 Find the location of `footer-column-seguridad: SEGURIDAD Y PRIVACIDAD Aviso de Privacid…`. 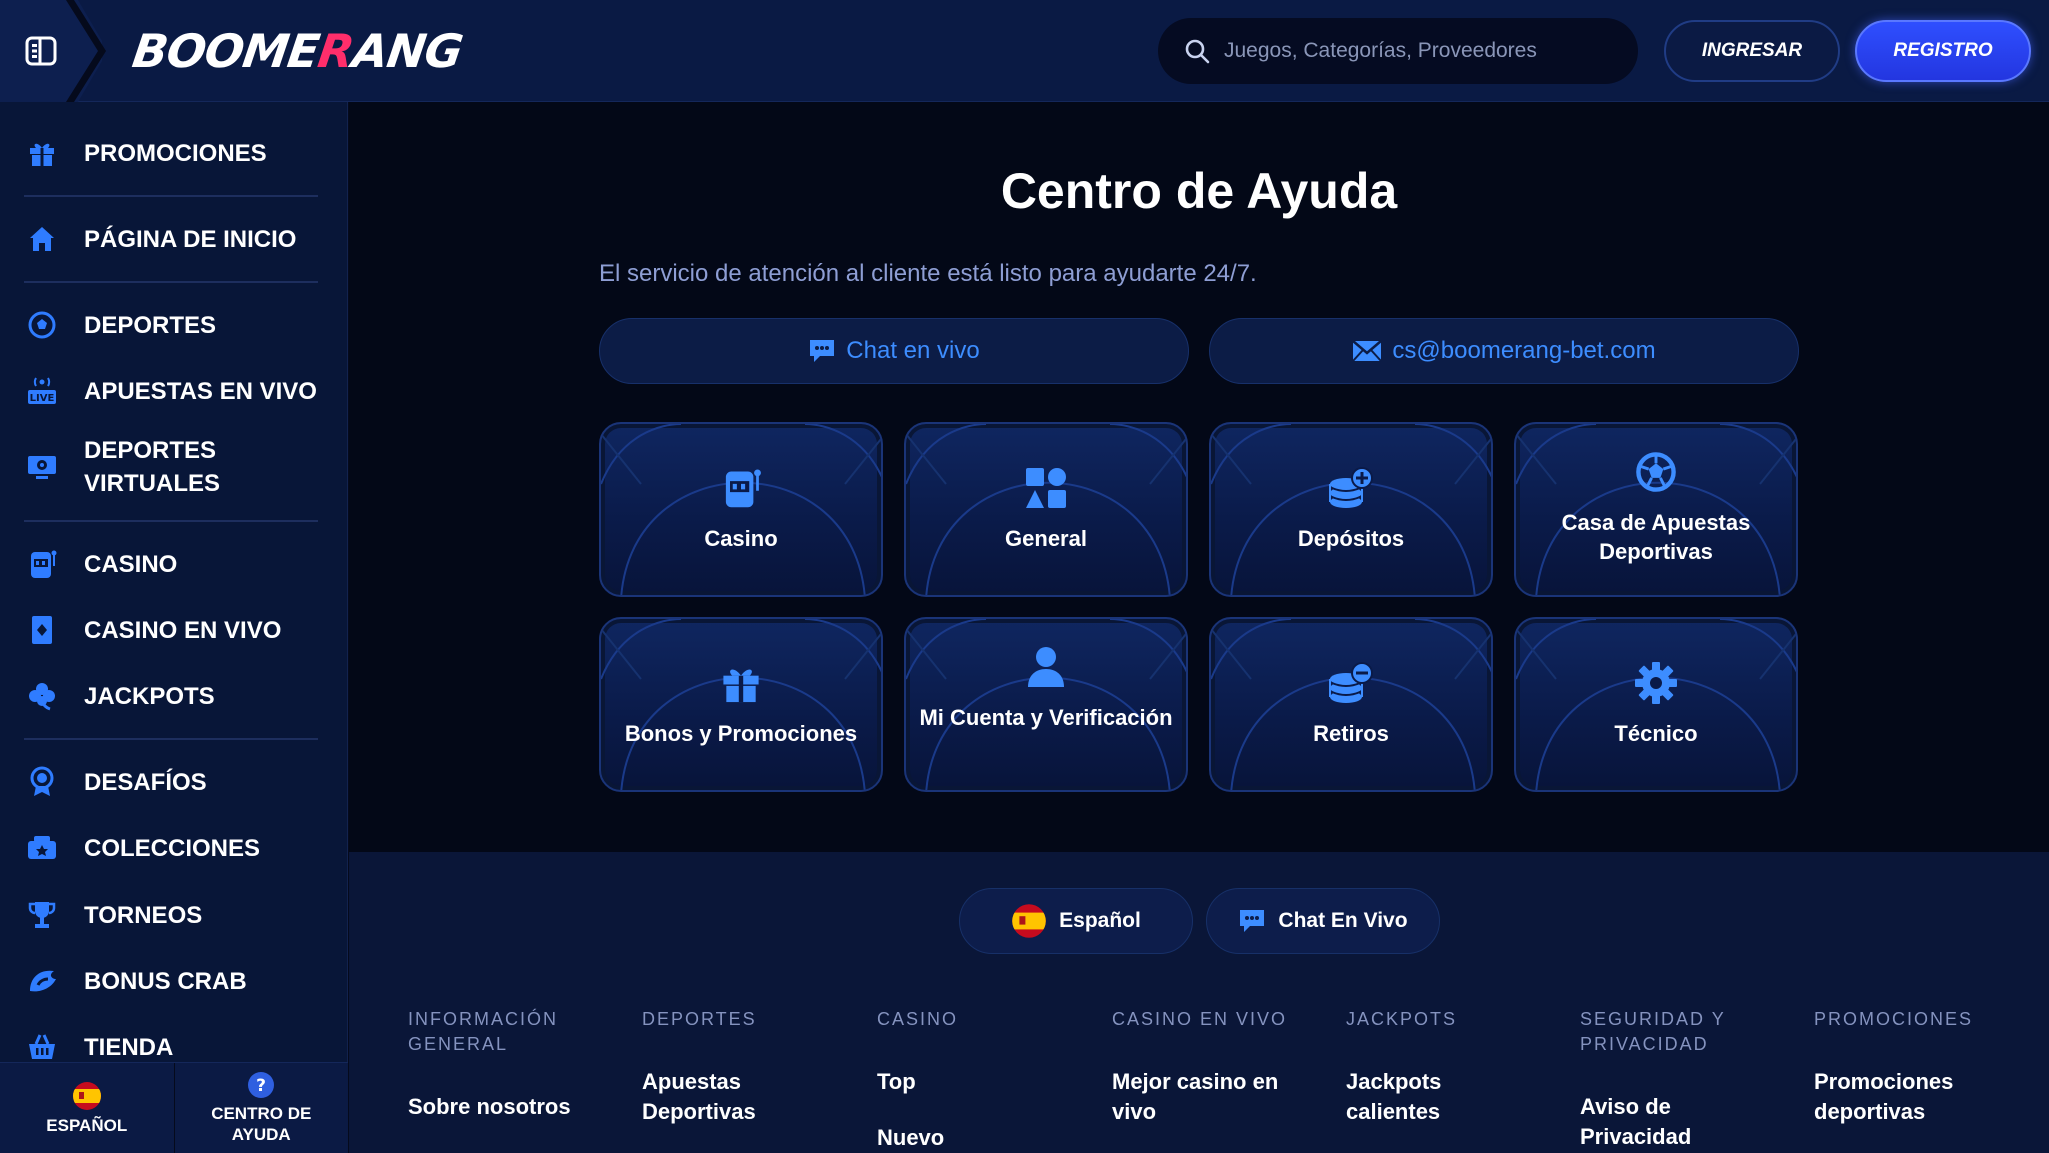

footer-column-seguridad: SEGURIDAD Y PRIVACIDAD Aviso de Privacid… is located at coordinates (1680, 1080).